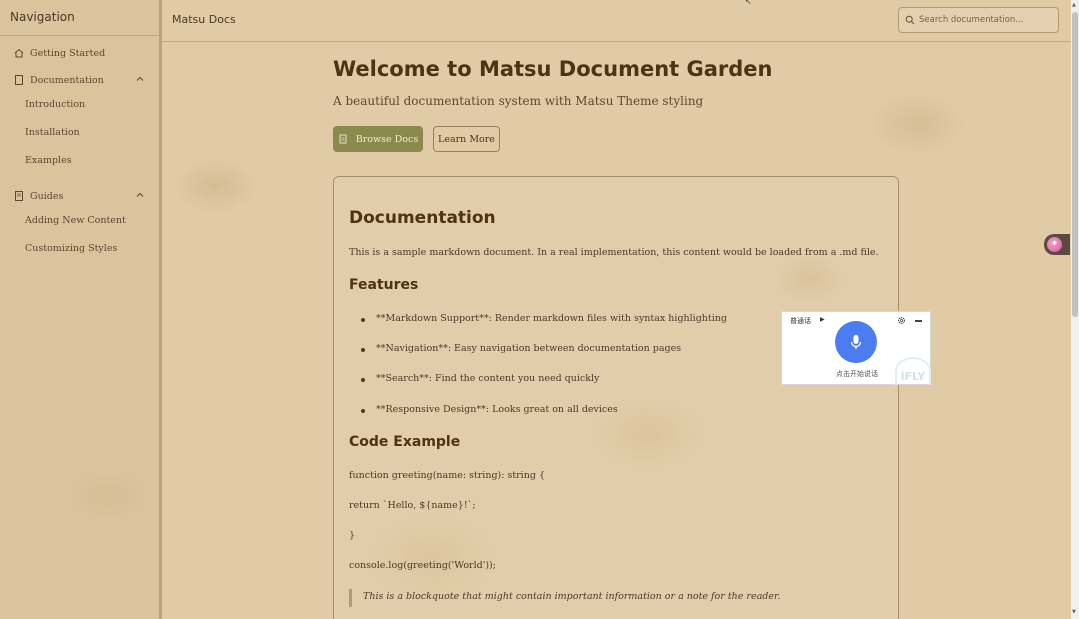 The height and width of the screenshot is (619, 1079). What do you see at coordinates (910, 20) in the screenshot?
I see `search-icon` at bounding box center [910, 20].